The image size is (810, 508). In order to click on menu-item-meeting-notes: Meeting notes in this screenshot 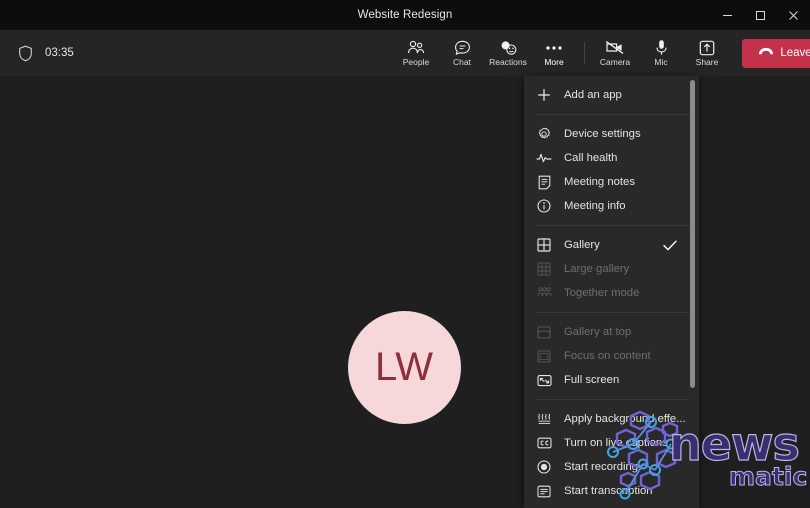, I will do `click(611, 182)`.